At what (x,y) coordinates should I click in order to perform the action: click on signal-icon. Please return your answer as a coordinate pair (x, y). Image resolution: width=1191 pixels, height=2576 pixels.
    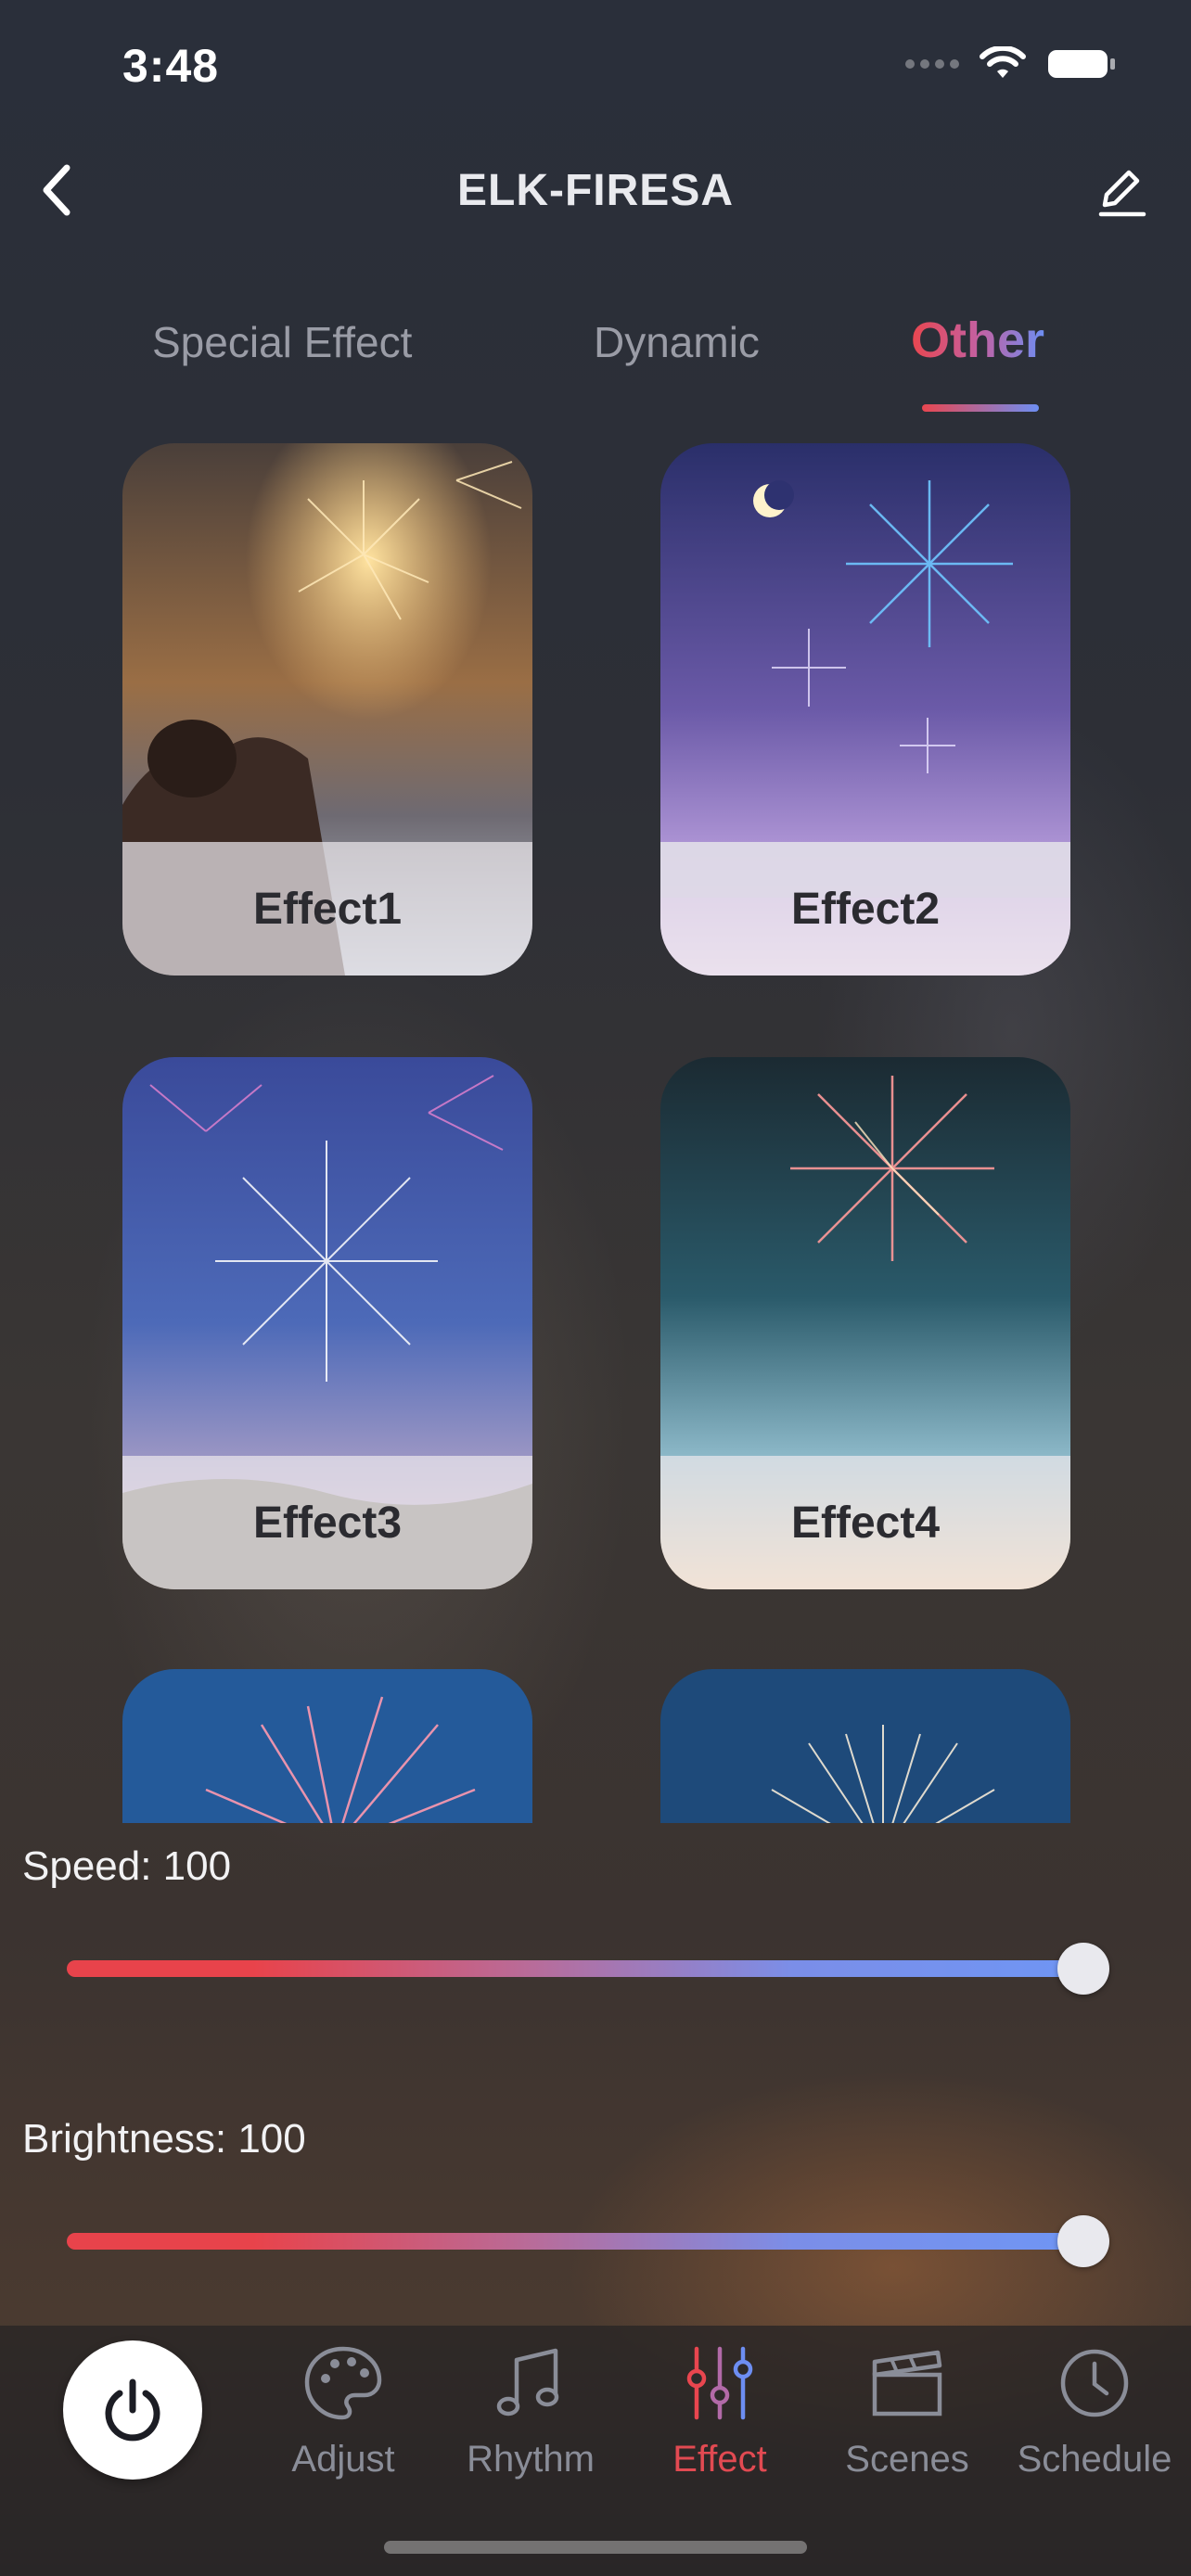
    Looking at the image, I should click on (932, 64).